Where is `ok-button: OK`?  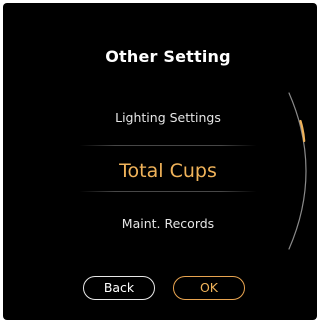 ok-button: OK is located at coordinates (209, 288).